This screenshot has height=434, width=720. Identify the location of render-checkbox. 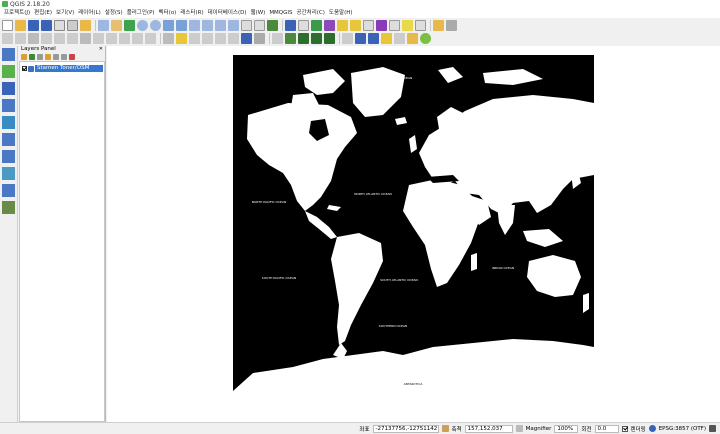
(624, 428).